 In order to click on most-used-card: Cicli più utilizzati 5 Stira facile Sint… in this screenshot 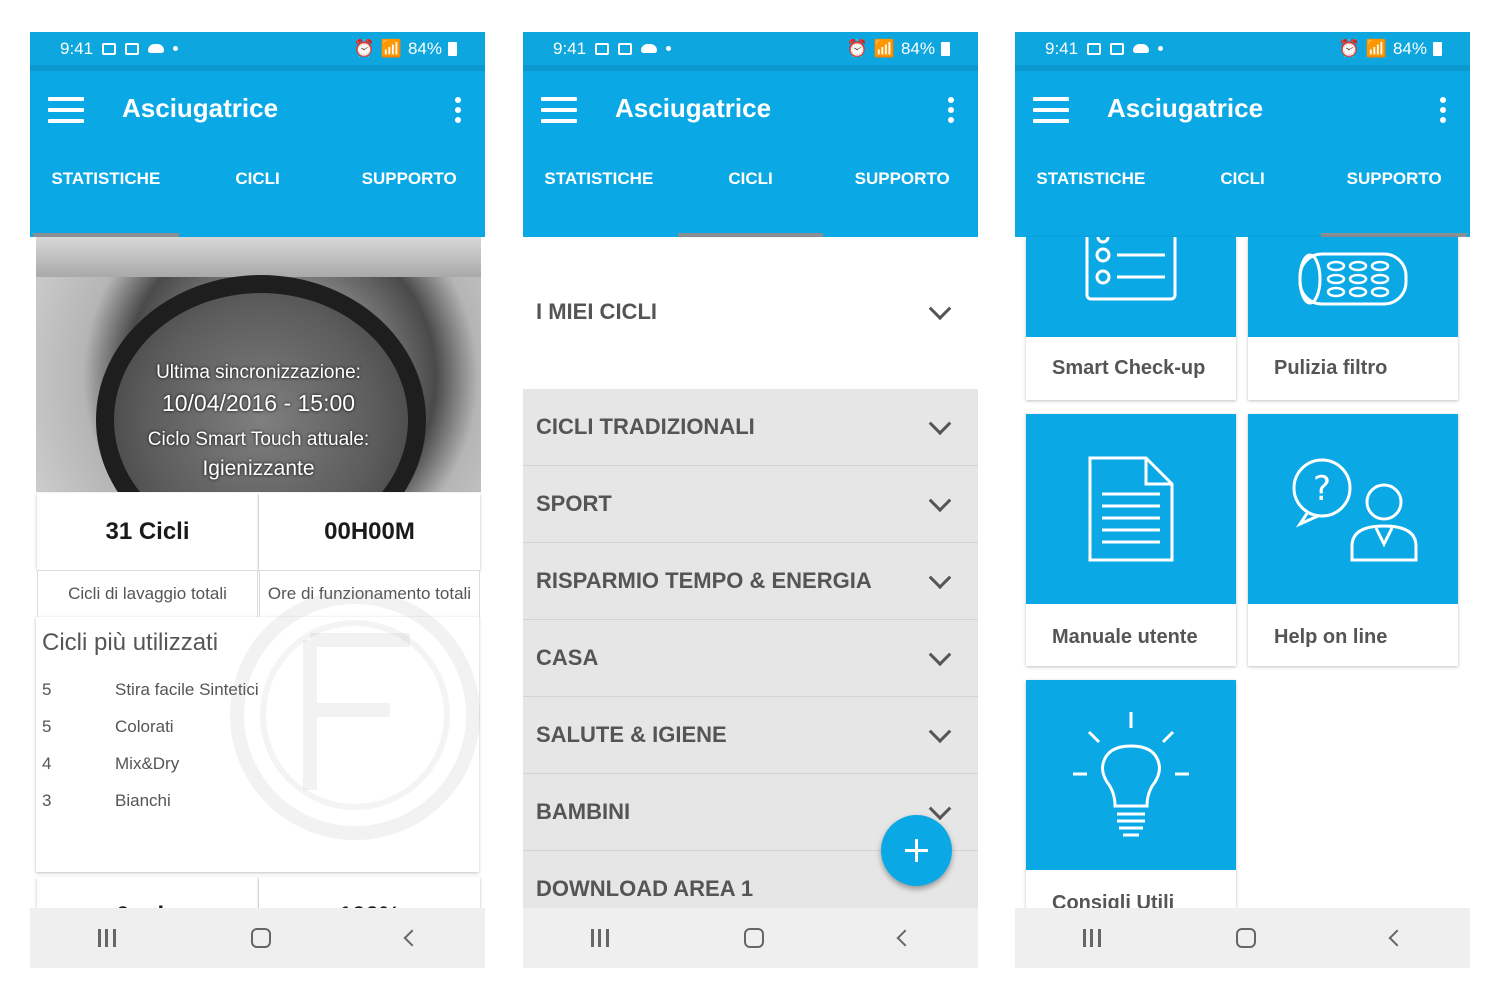, I will do `click(257, 744)`.